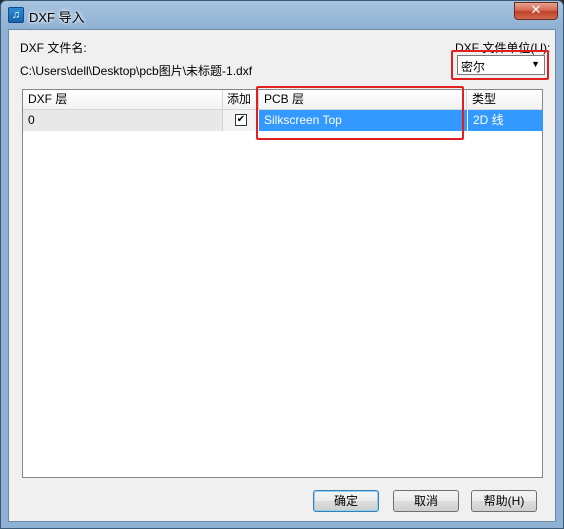 Image resolution: width=564 pixels, height=529 pixels. What do you see at coordinates (346, 501) in the screenshot?
I see `ok-button: 确定` at bounding box center [346, 501].